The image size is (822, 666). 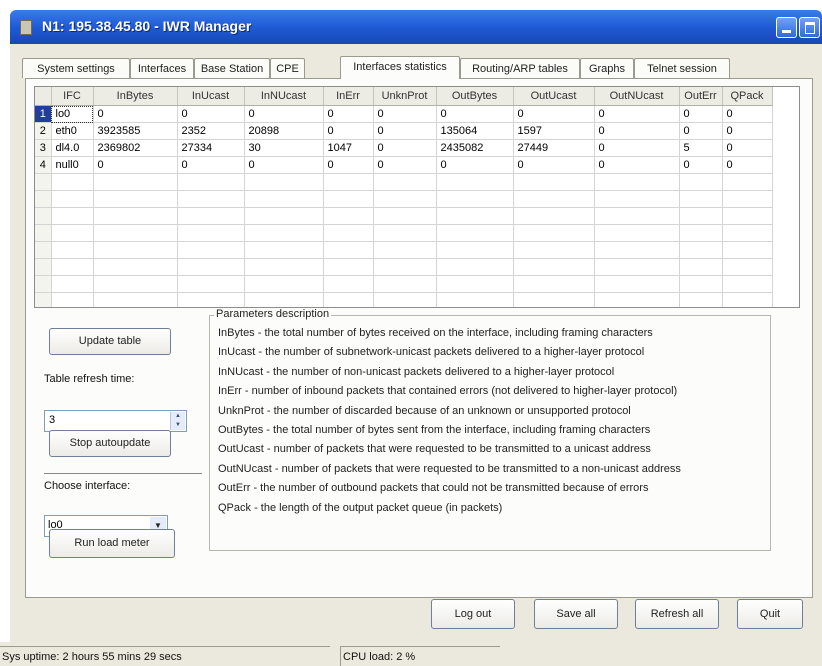 What do you see at coordinates (72, 148) in the screenshot?
I see `table-cell: dl4.0` at bounding box center [72, 148].